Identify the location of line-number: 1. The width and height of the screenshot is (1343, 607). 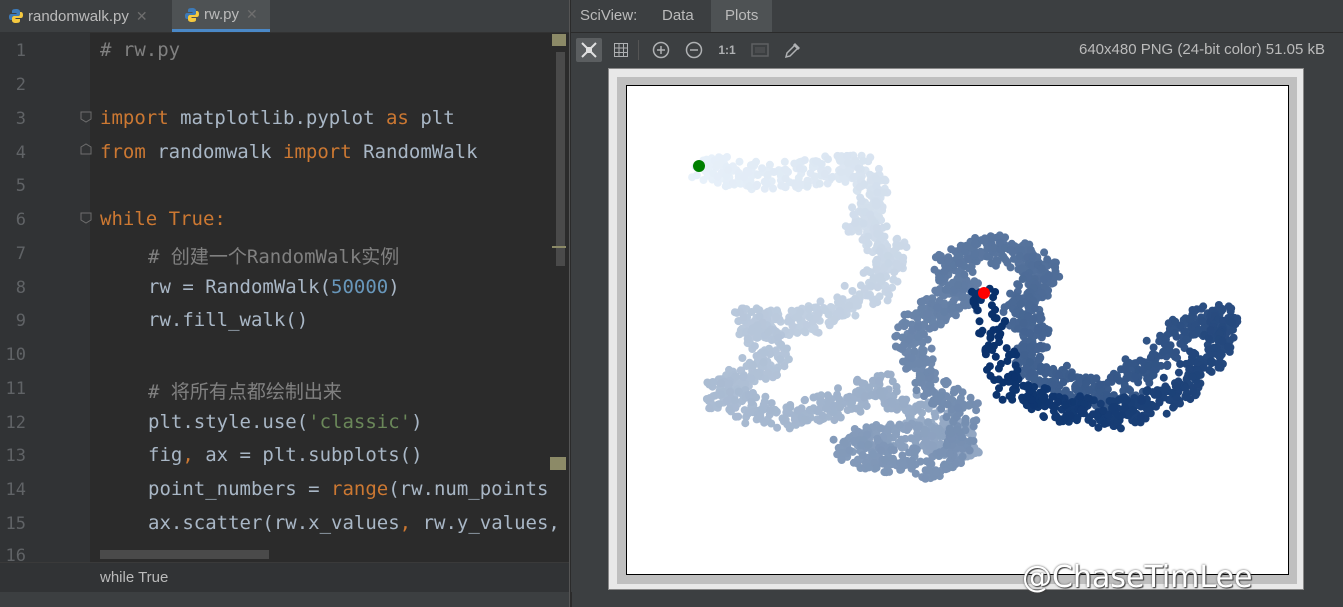
(20, 51).